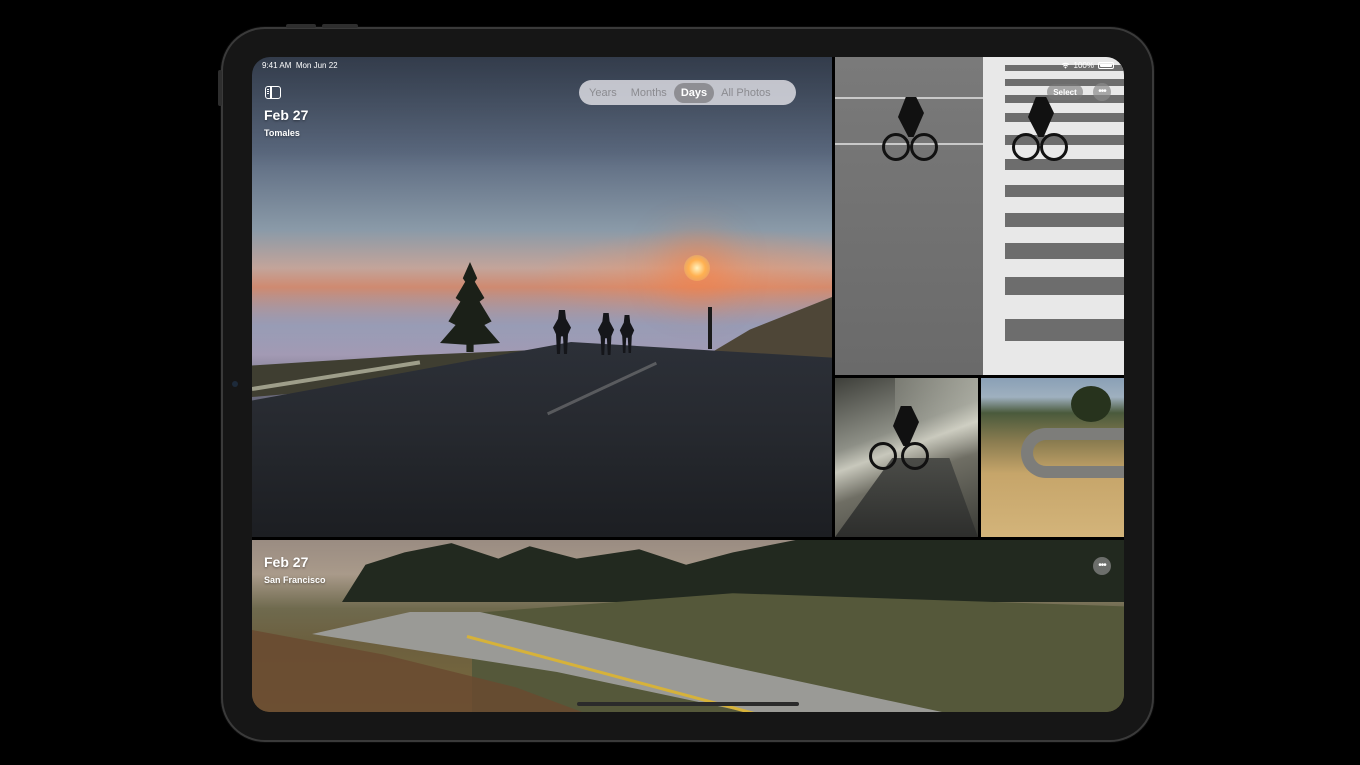 This screenshot has width=1360, height=765. Describe the element at coordinates (733, 571) in the screenshot. I see `tree-line` at that location.